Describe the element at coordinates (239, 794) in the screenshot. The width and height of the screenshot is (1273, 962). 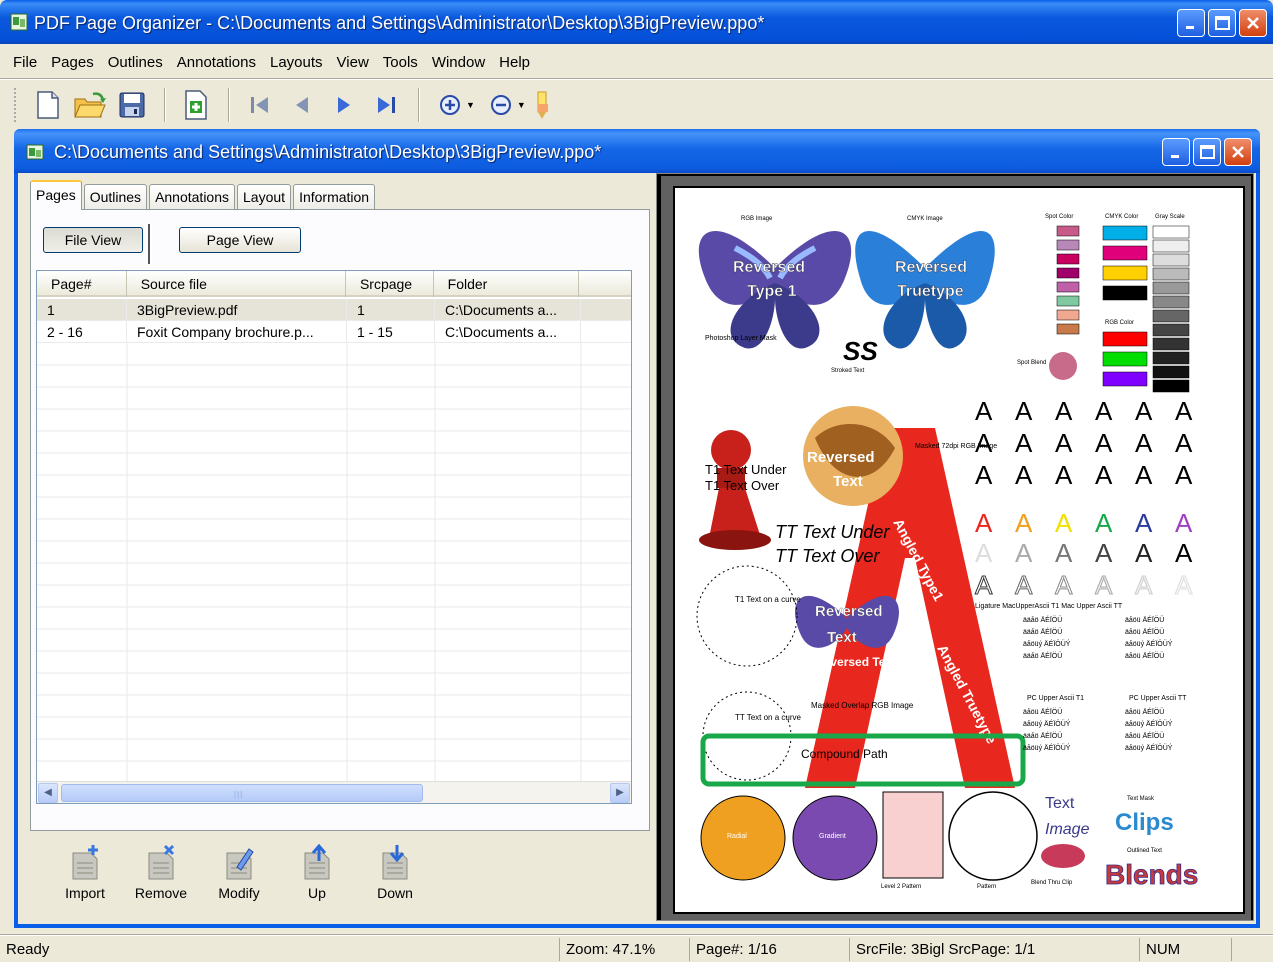
I see `grip-icon: |||` at that location.